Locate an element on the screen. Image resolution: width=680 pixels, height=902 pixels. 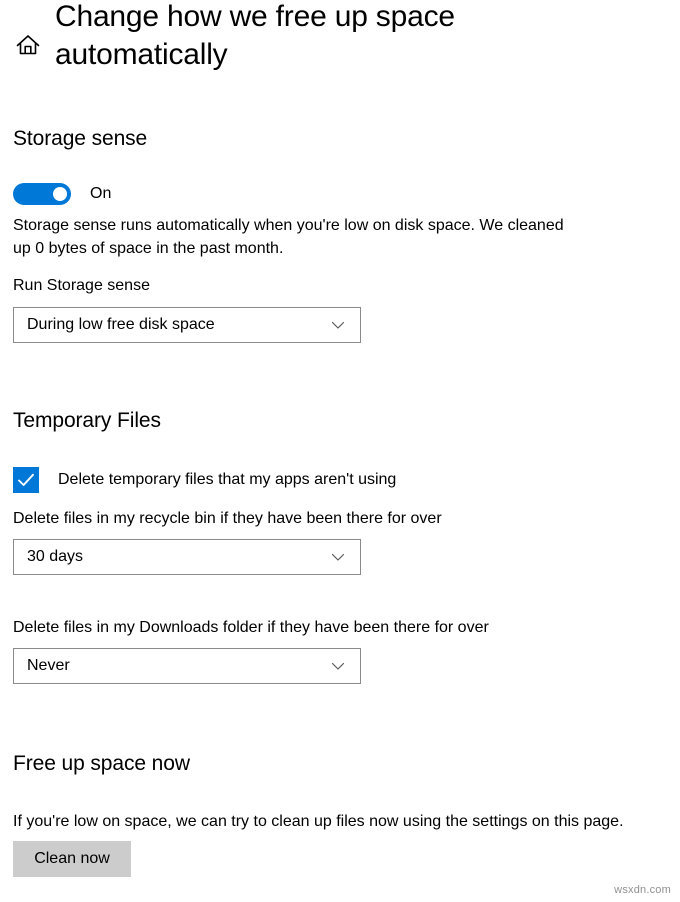
recycle-bin-retention-dropdown: 30 days is located at coordinates (187, 557).